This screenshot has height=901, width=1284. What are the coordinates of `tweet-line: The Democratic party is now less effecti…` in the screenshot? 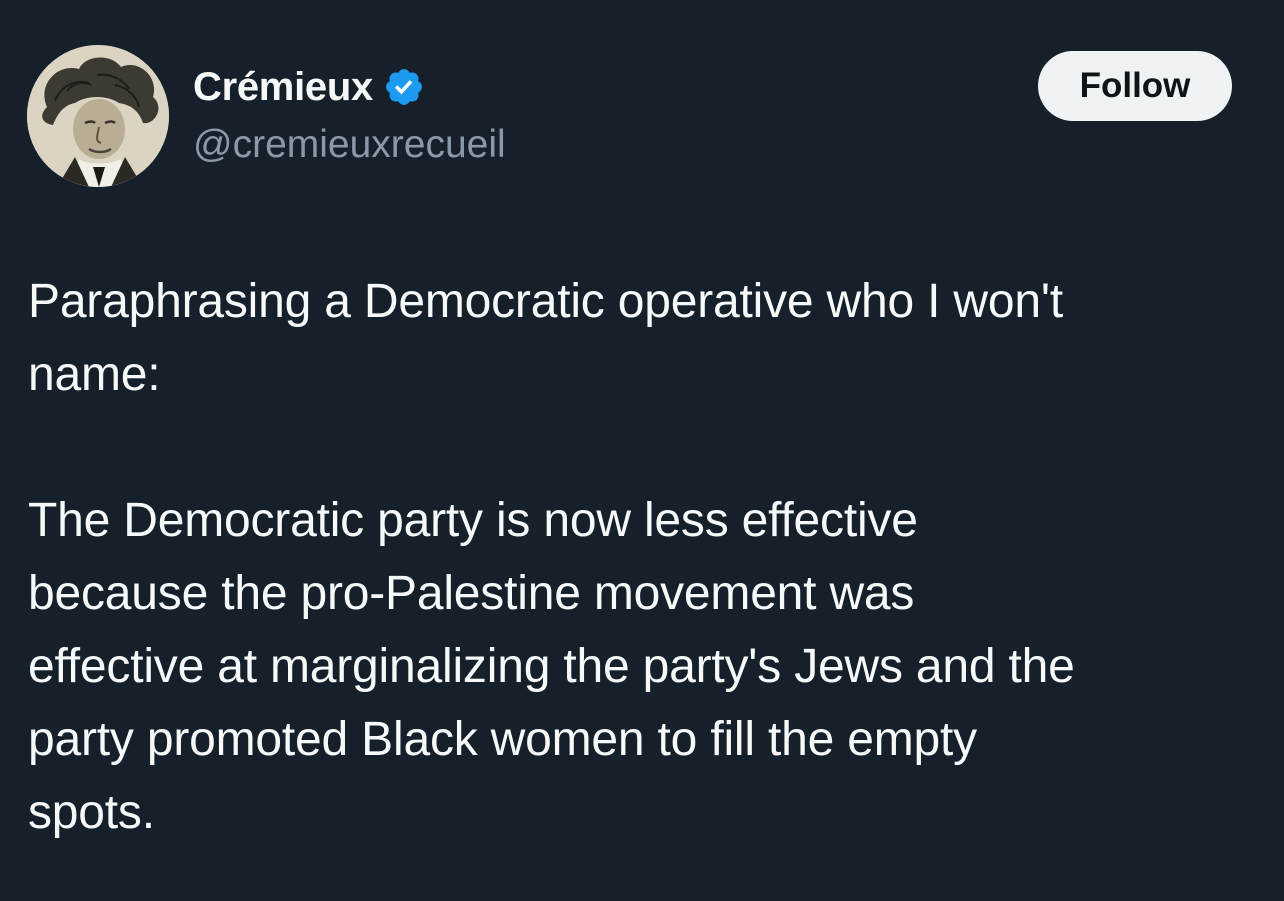 It's located at (473, 520).